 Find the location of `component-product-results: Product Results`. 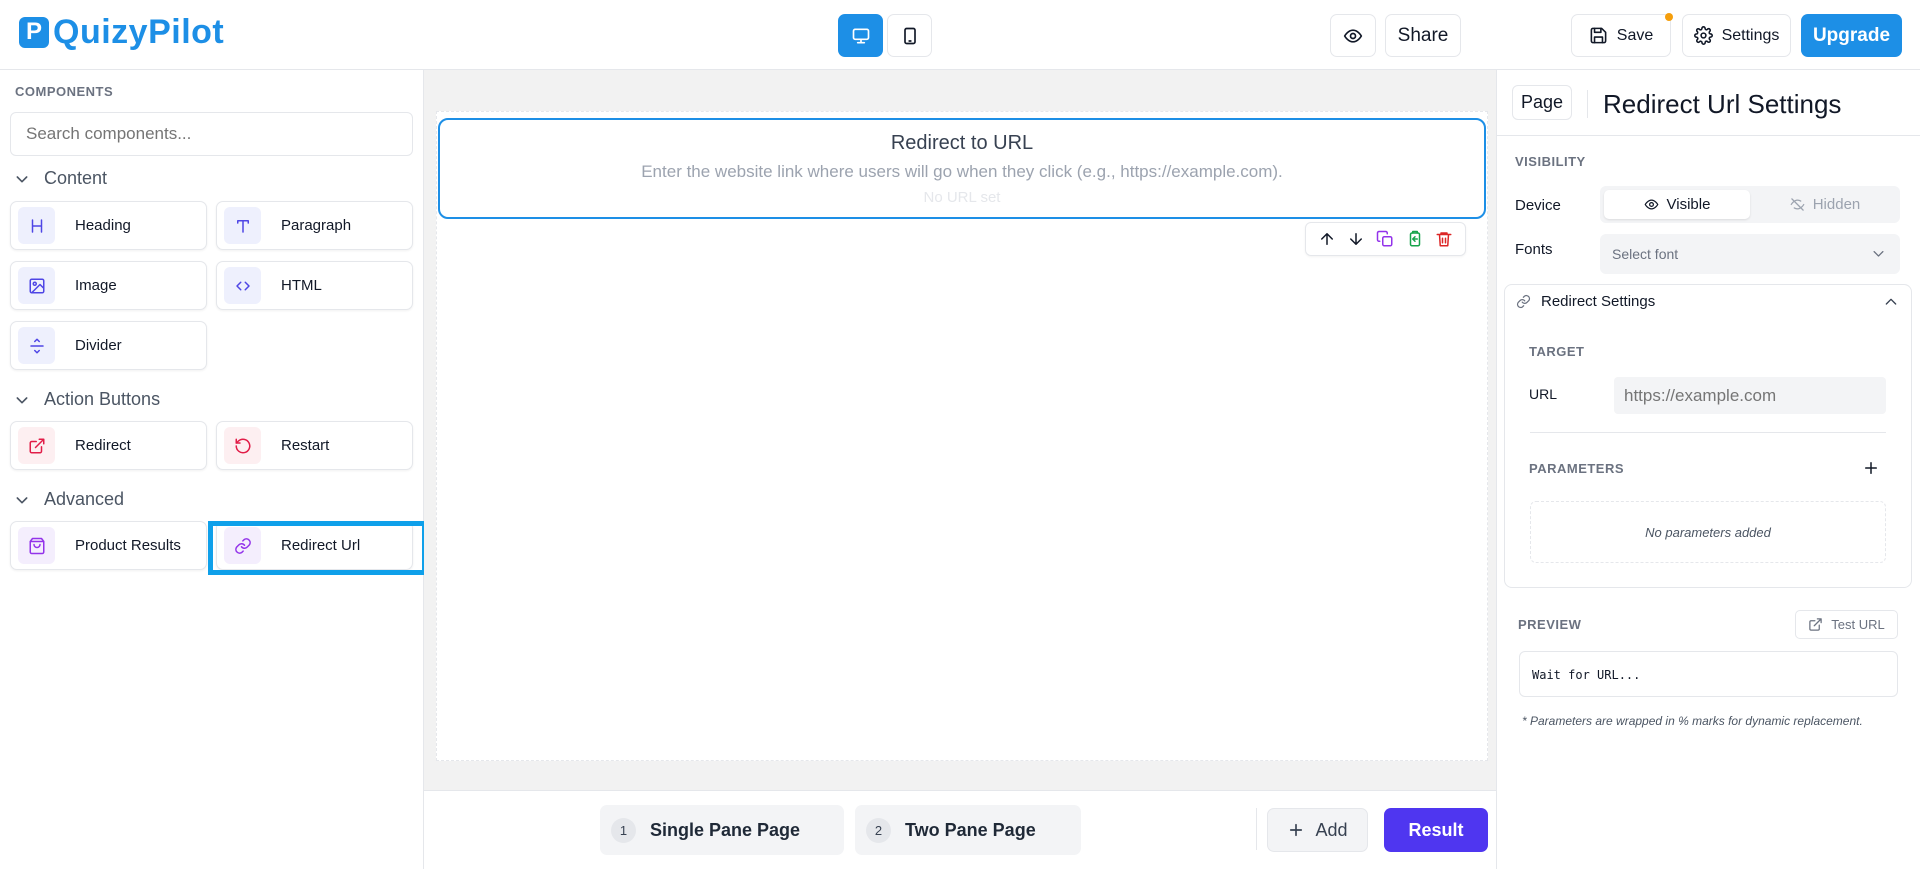

component-product-results: Product Results is located at coordinates (108, 545).